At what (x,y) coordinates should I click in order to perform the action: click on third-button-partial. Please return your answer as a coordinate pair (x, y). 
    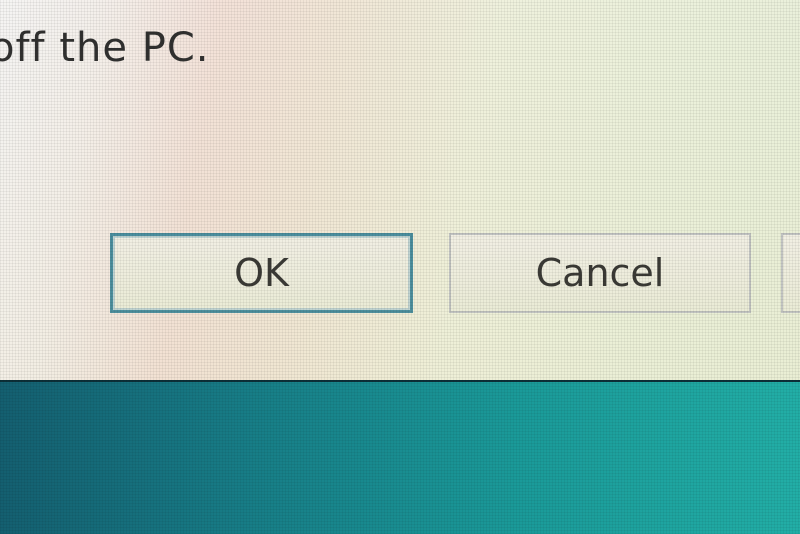
    Looking at the image, I should click on (790, 273).